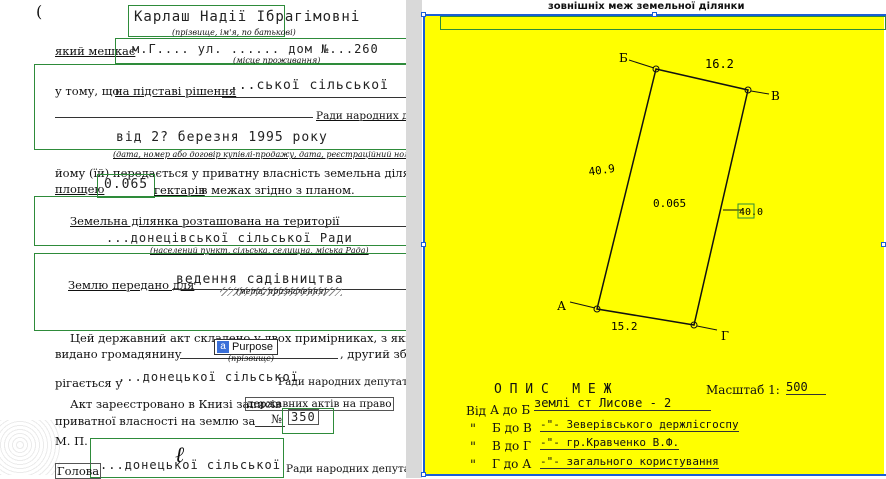 This screenshot has width=886, height=479. I want to click on ownership-label: приватної власності на землю за, so click(155, 421).